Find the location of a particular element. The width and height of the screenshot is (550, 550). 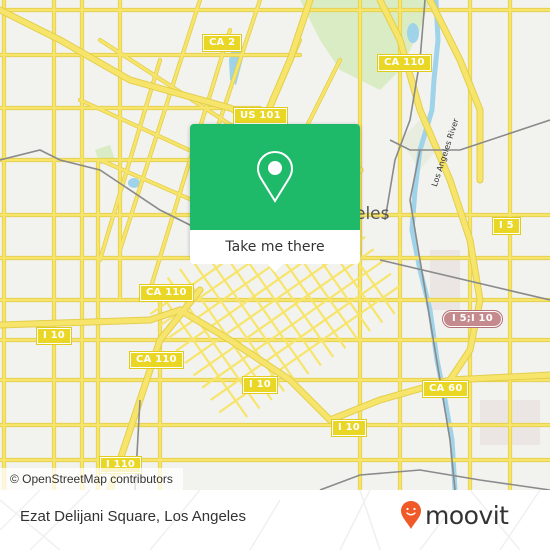

osm-attribution: © OpenStreetMap contributors is located at coordinates (91, 479).